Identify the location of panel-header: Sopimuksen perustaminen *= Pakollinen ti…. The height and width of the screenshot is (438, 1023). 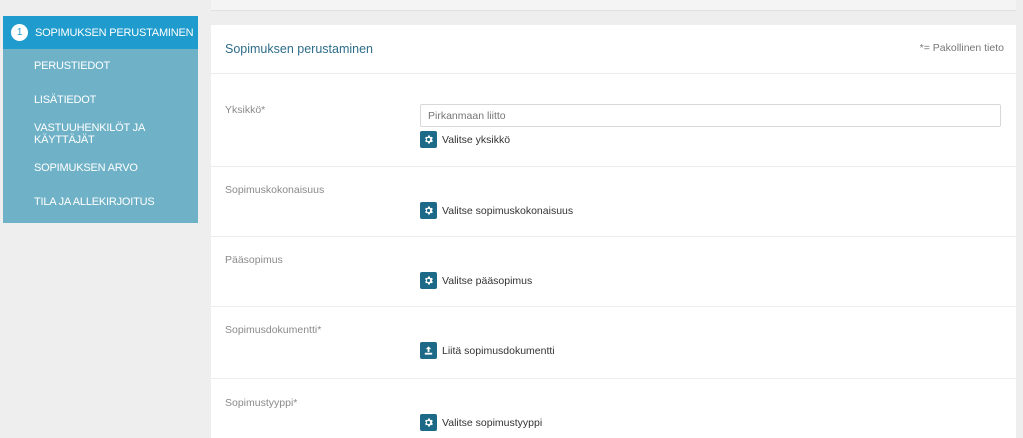
(613, 49).